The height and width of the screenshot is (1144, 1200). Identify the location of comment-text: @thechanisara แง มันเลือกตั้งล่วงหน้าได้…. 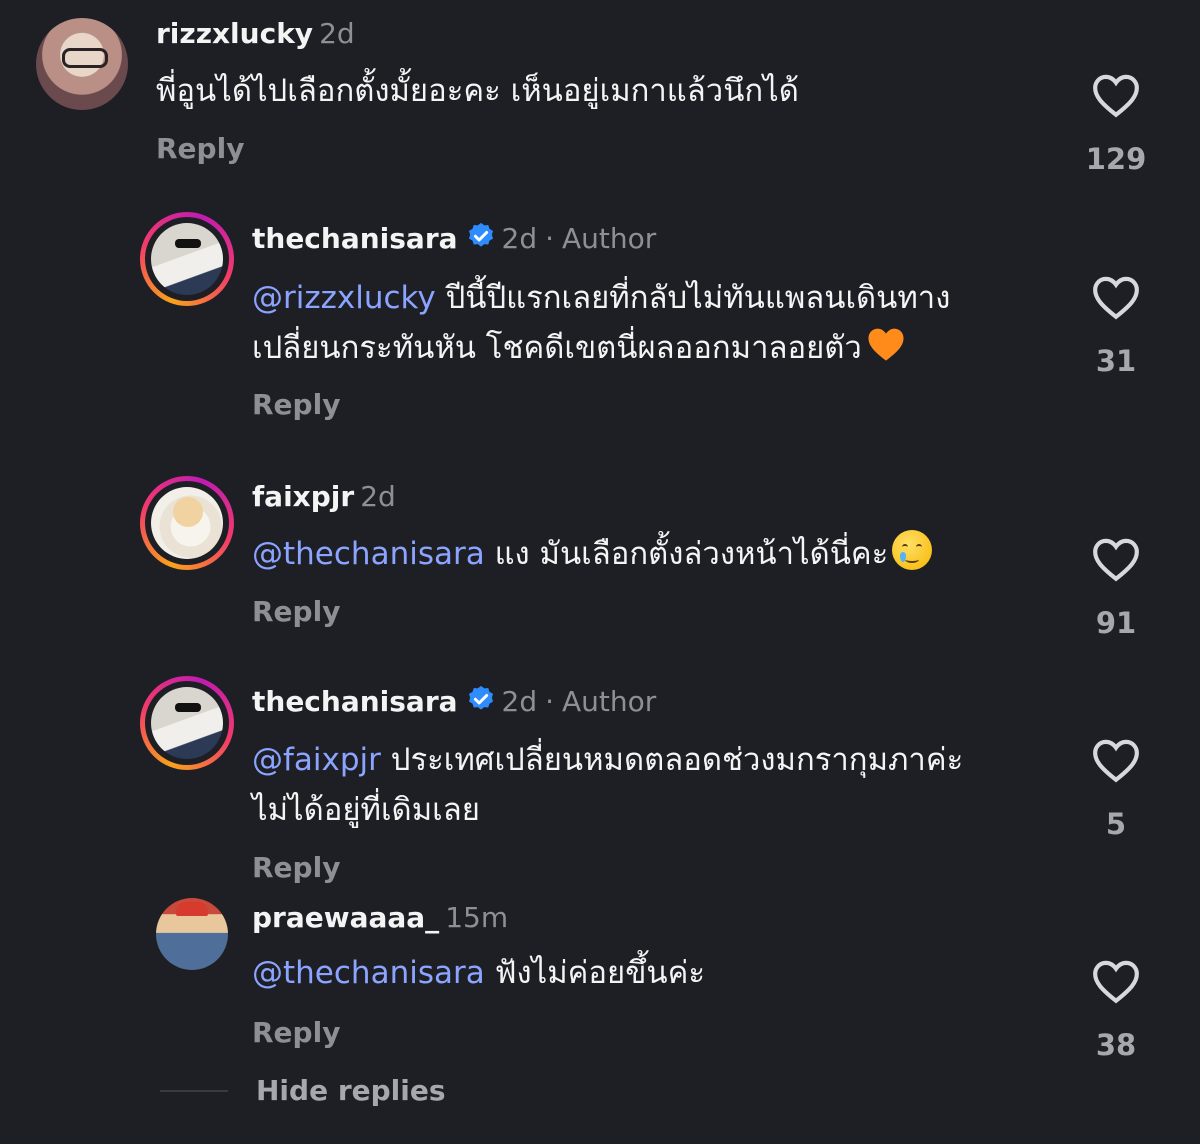
(592, 554).